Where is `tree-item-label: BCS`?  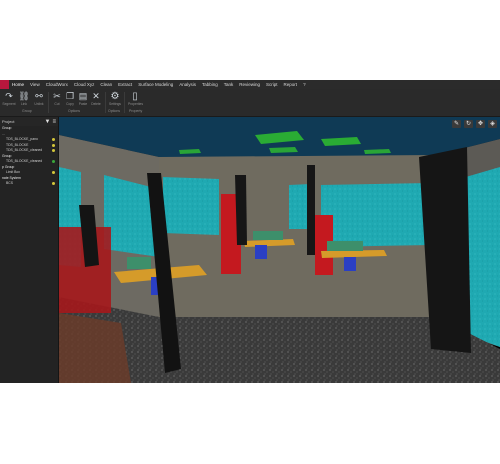 tree-item-label: BCS is located at coordinates (9, 183).